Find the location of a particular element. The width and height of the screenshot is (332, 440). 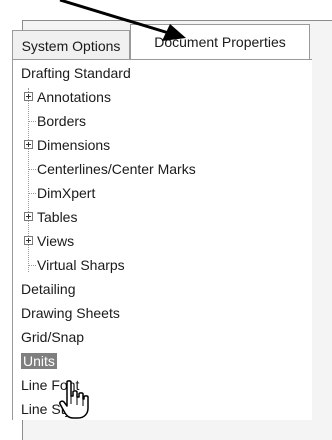

tree-item-label: Dimensions is located at coordinates (74, 145).